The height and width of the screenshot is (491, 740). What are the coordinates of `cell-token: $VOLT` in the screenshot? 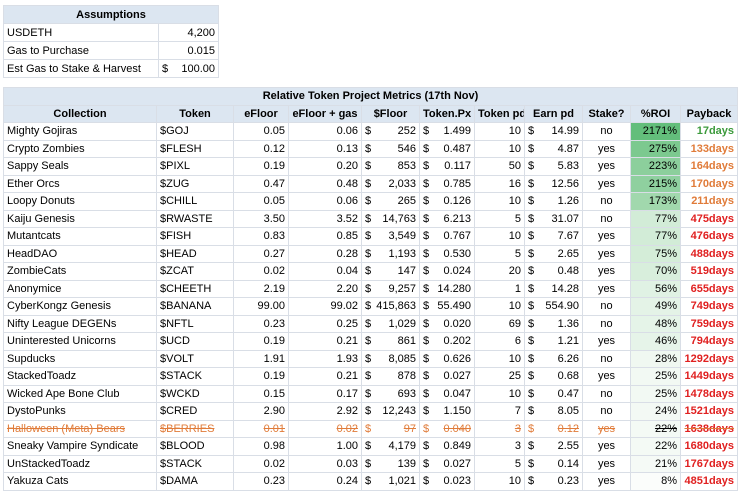 It's located at (195, 358).